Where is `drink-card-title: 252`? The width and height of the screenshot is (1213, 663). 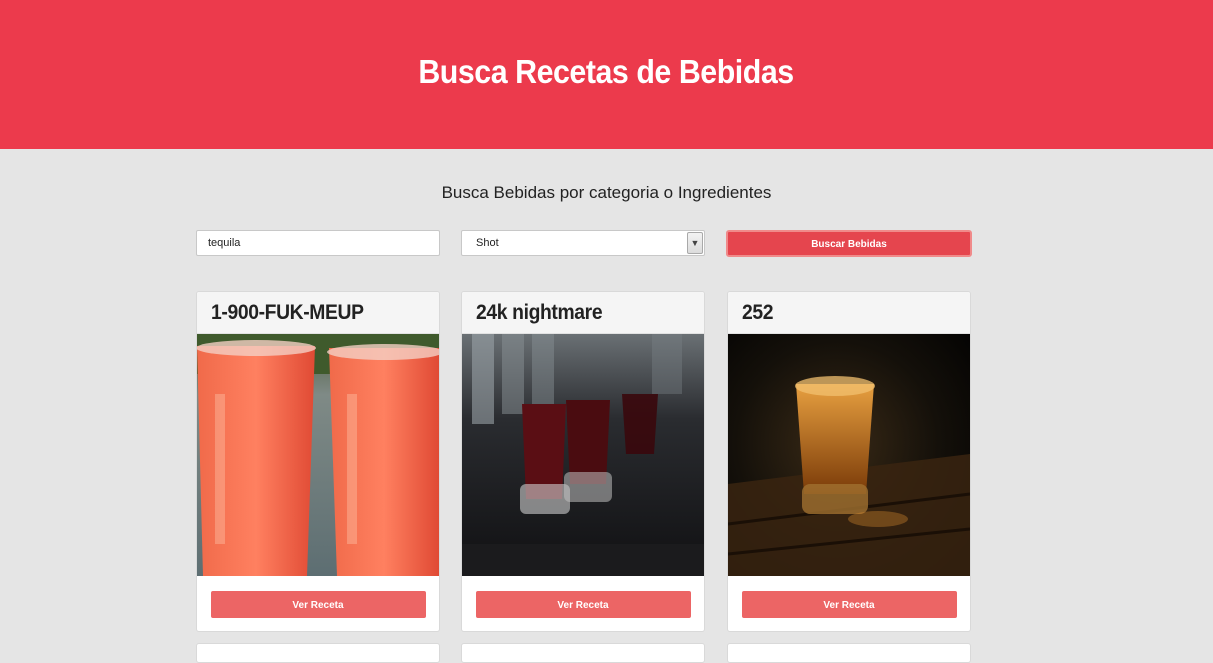 drink-card-title: 252 is located at coordinates (758, 312).